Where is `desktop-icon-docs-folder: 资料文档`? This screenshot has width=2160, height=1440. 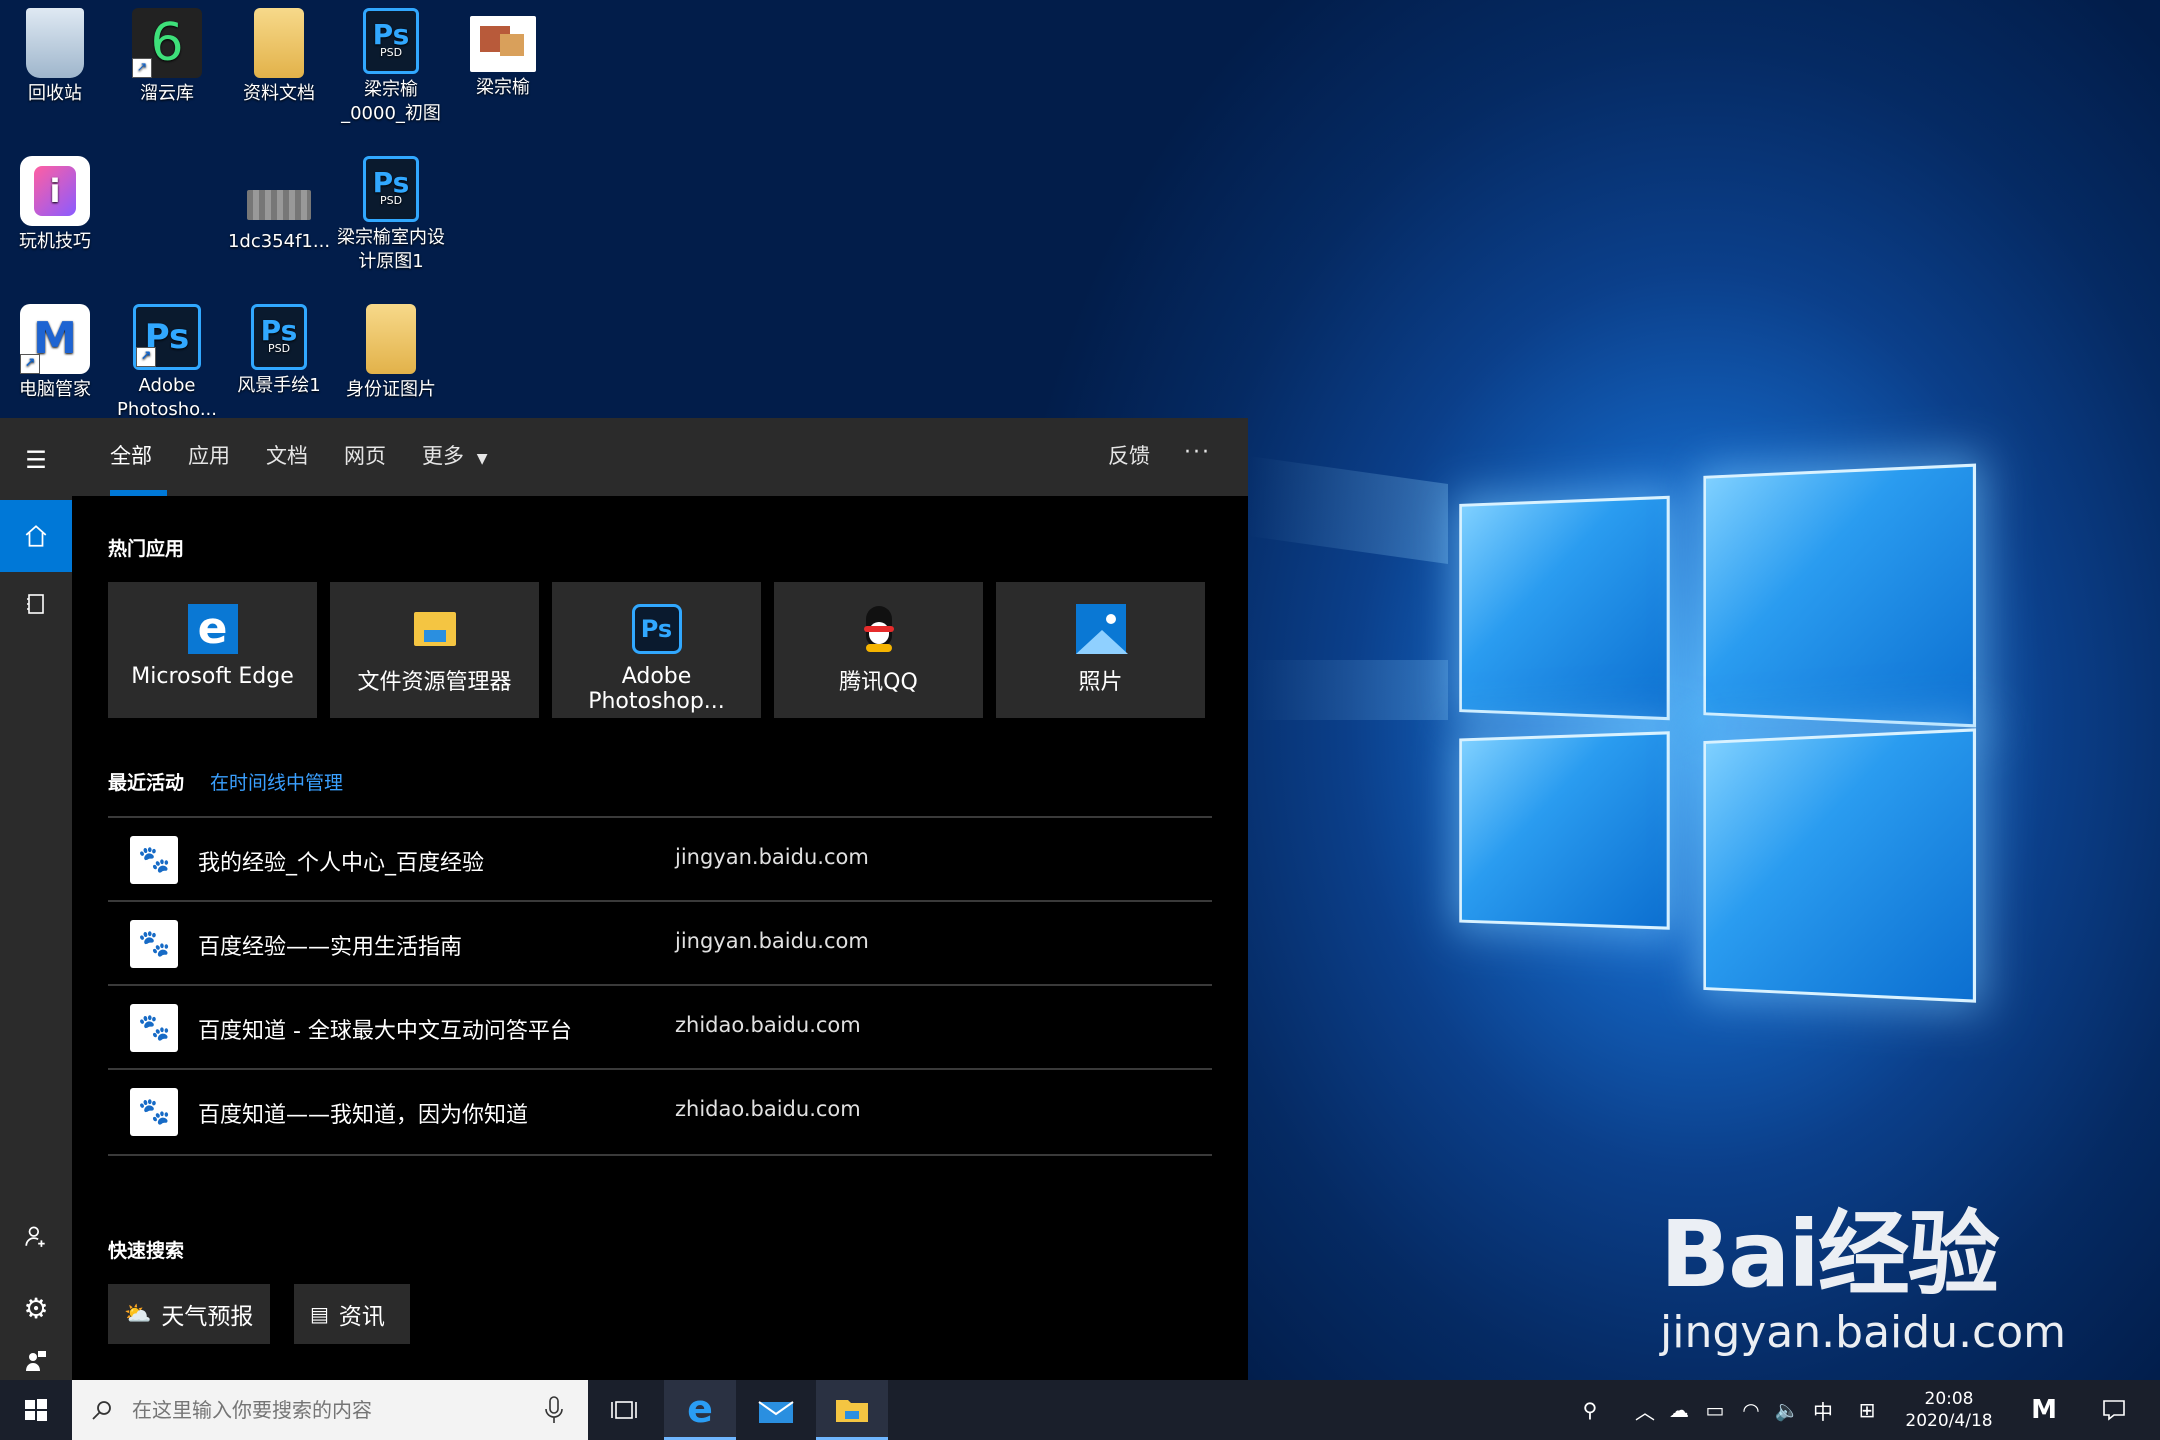 desktop-icon-docs-folder: 资料文档 is located at coordinates (279, 57).